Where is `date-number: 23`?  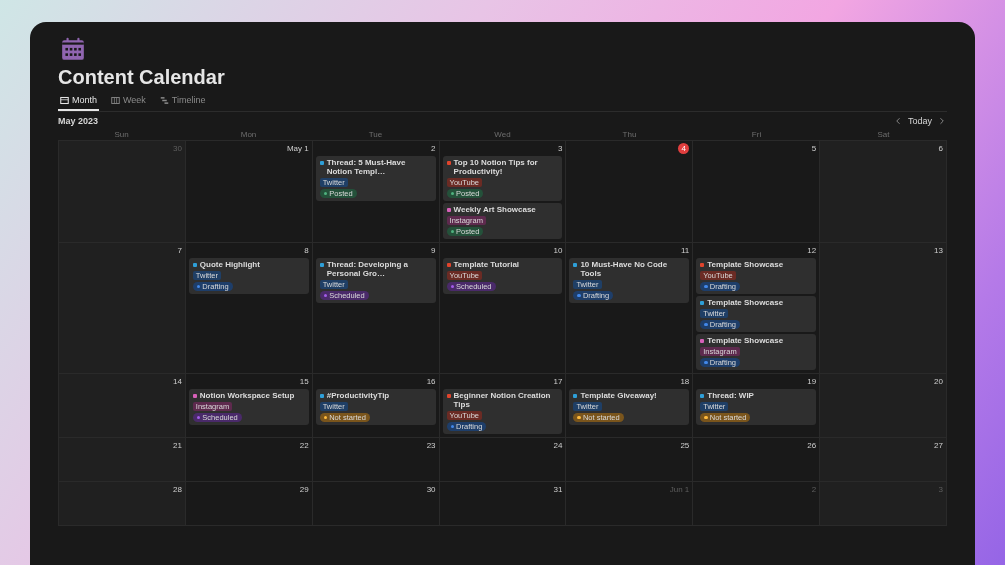 date-number: 23 is located at coordinates (431, 445).